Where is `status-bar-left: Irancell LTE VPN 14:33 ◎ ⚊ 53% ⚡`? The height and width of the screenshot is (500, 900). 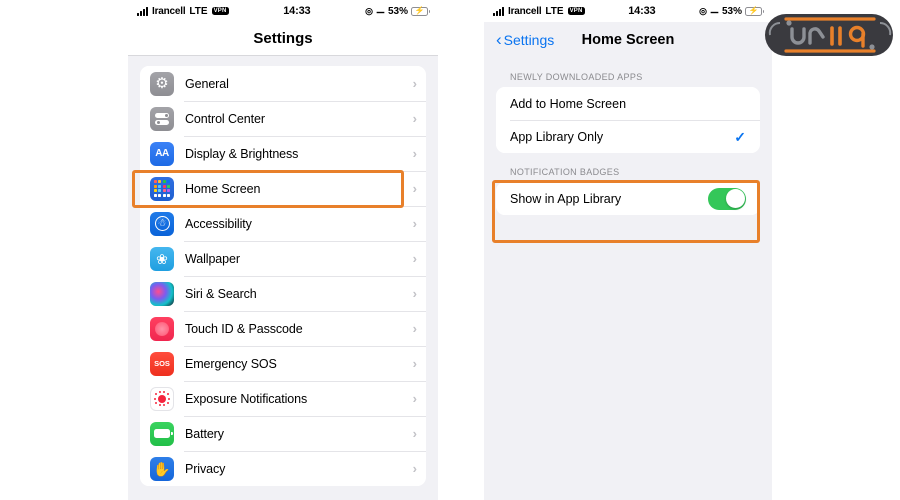
status-bar-left: Irancell LTE VPN 14:33 ◎ ⚊ 53% ⚡ is located at coordinates (283, 11).